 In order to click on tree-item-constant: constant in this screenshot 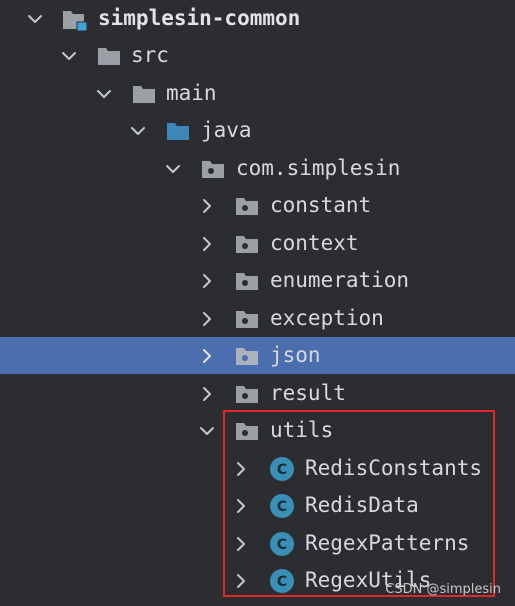, I will do `click(257, 205)`.